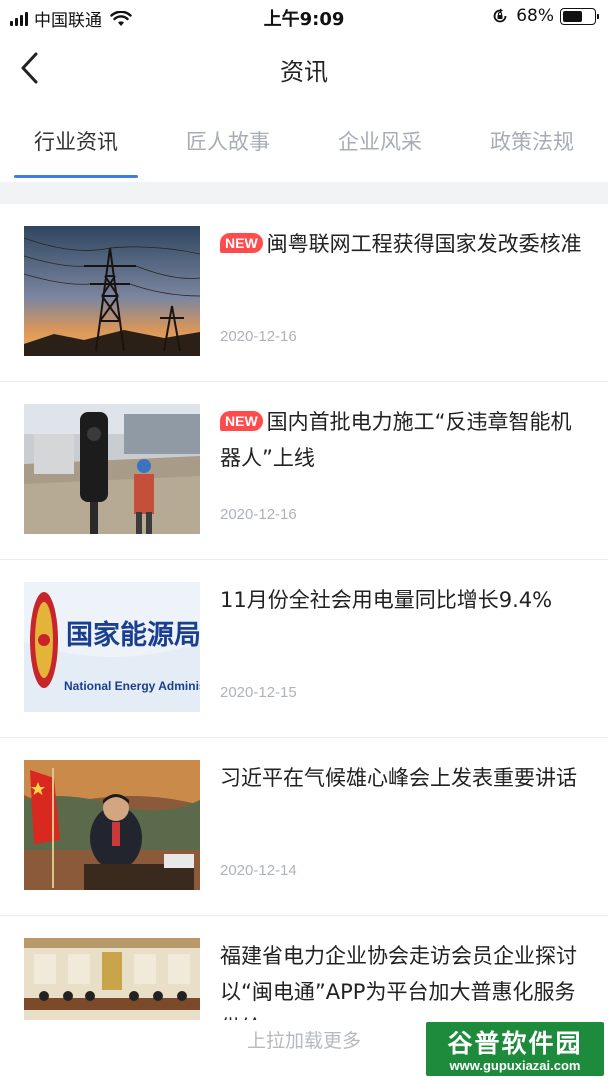  I want to click on battery-icon, so click(579, 16).